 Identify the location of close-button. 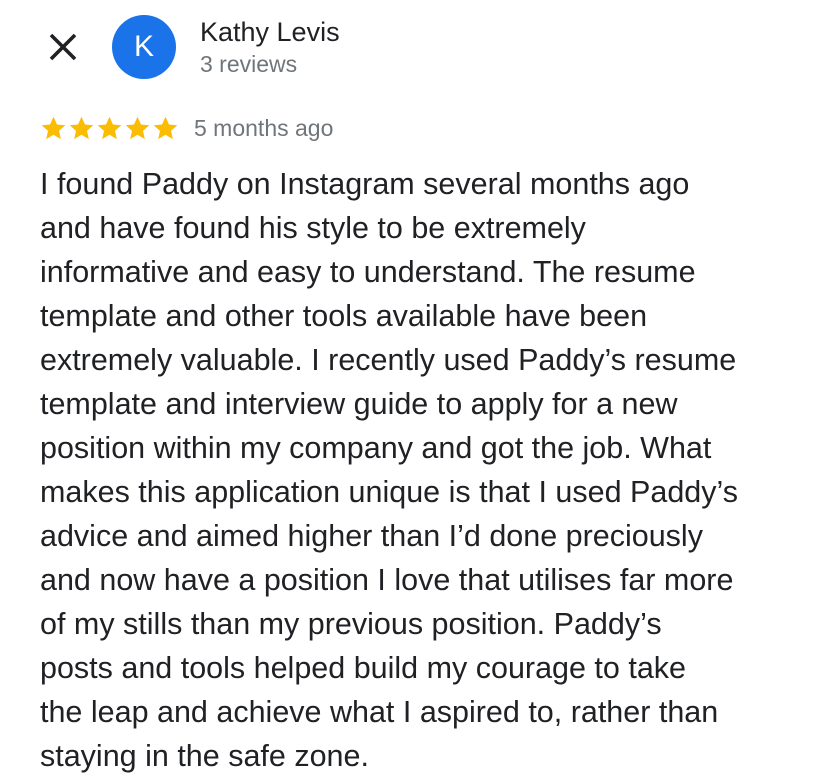
(63, 47).